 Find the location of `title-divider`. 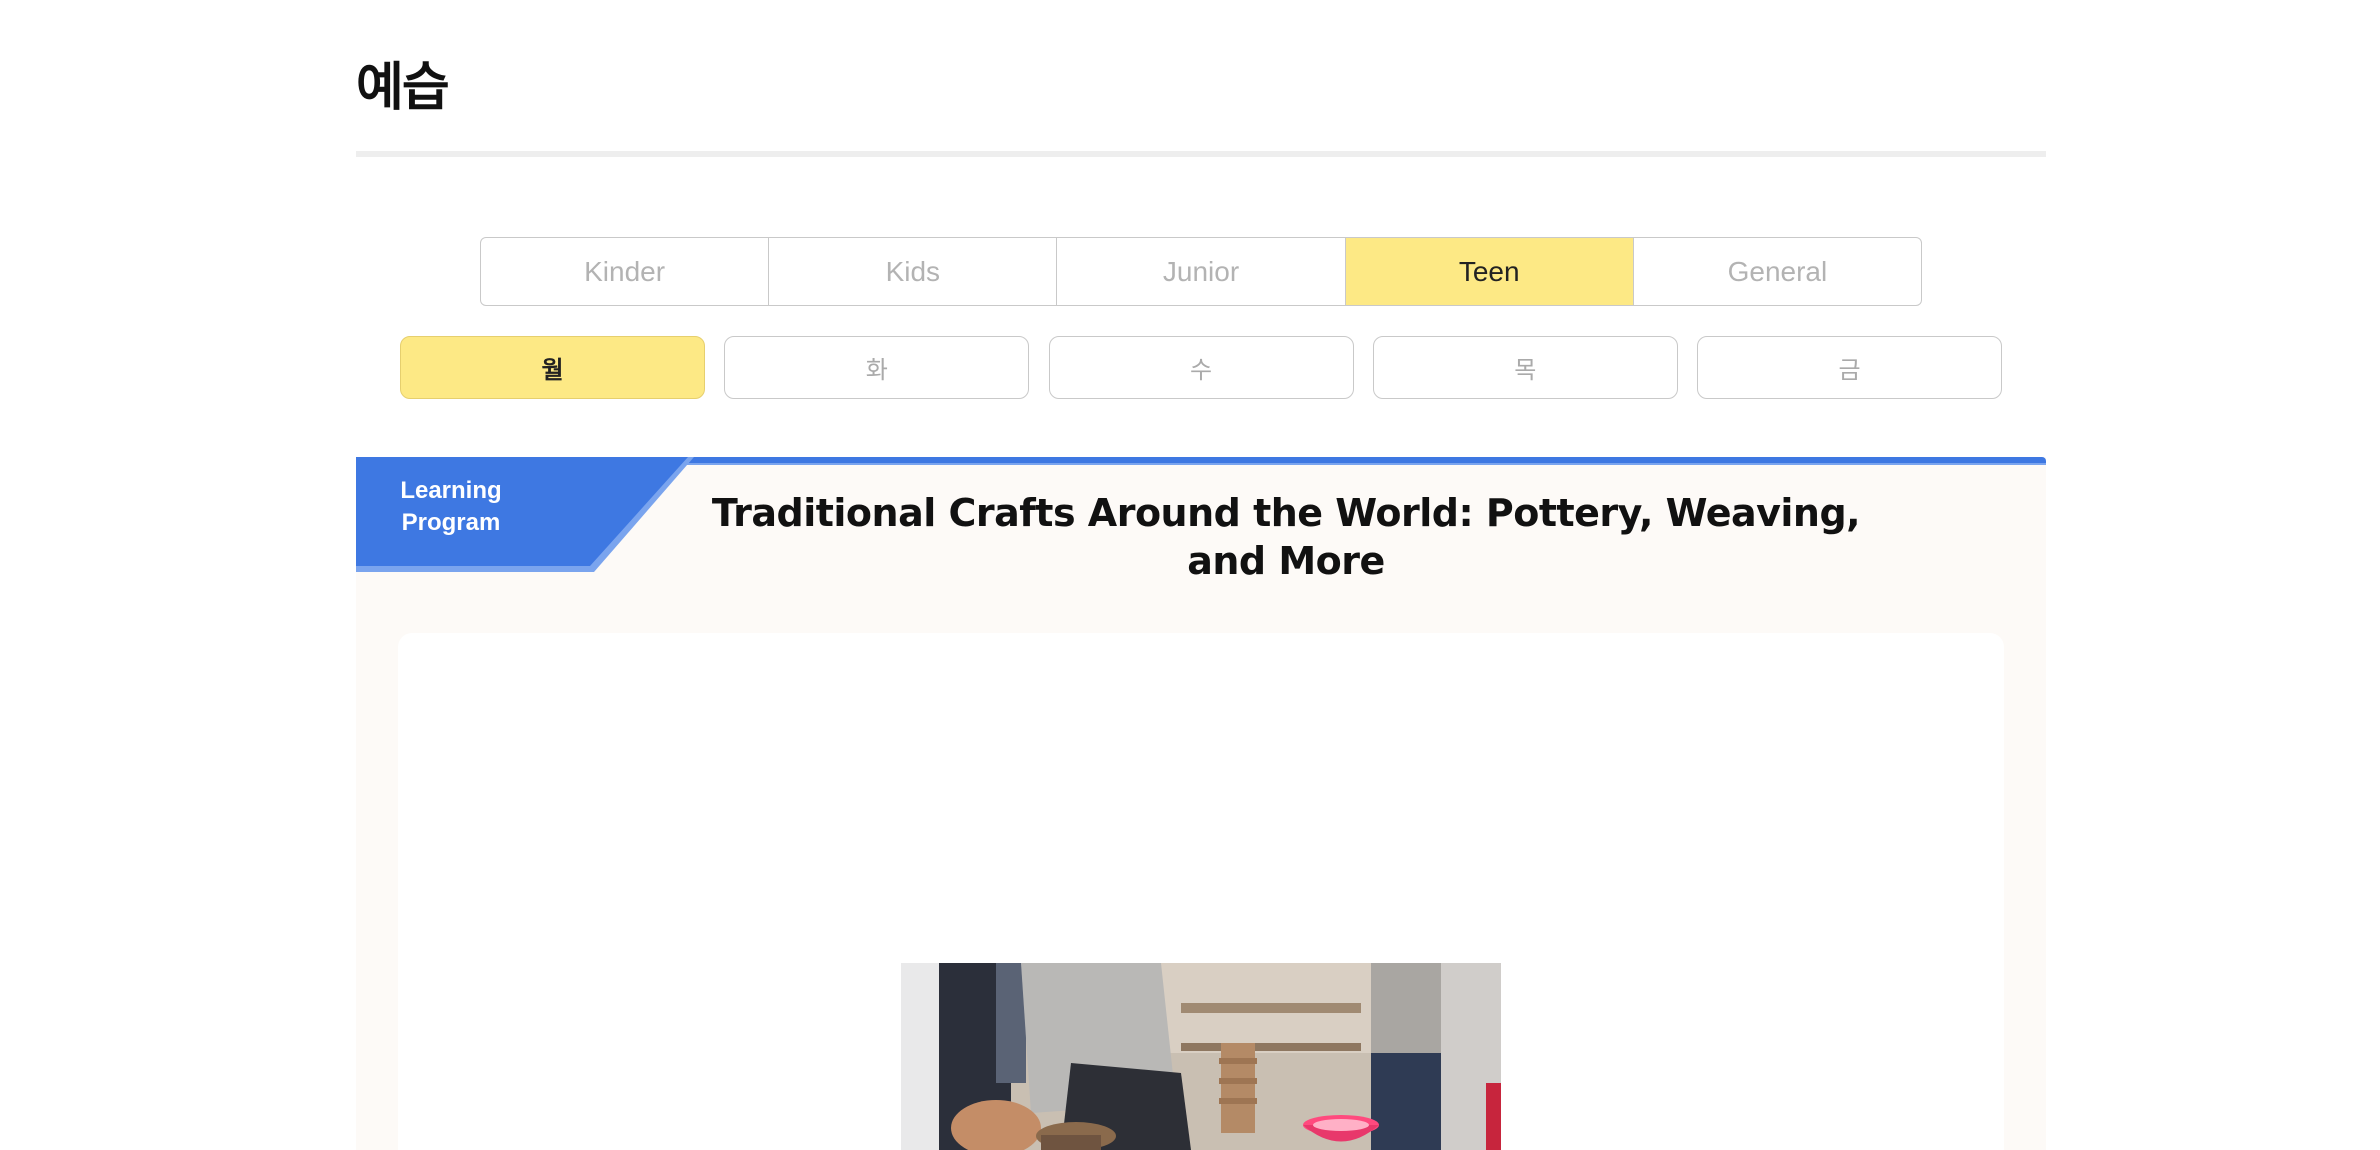

title-divider is located at coordinates (1201, 154).